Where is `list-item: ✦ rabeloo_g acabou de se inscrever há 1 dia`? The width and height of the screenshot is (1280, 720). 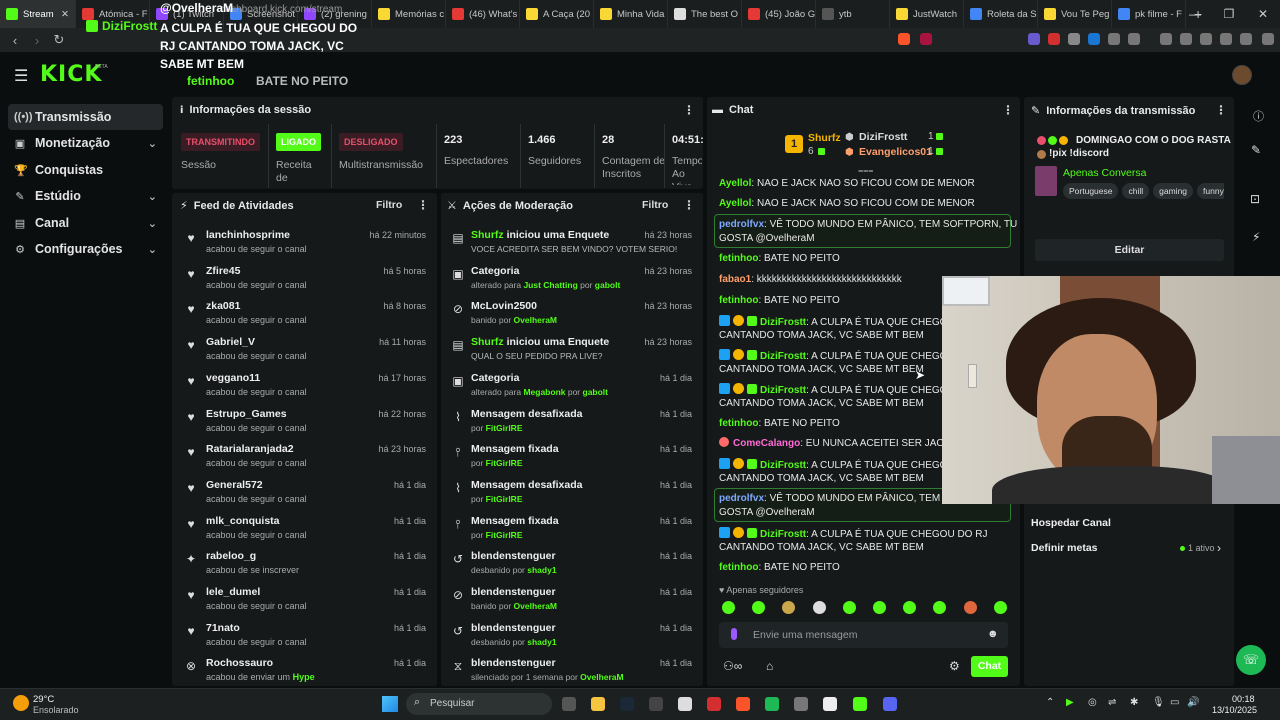
list-item: ✦ rabeloo_g acabou de se inscrever há 1 dia is located at coordinates (305, 567).